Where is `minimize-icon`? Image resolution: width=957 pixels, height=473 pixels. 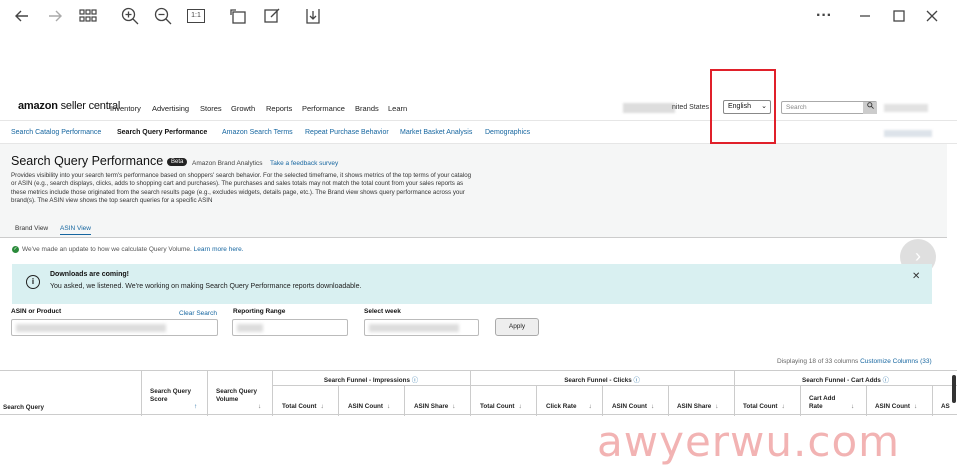 minimize-icon is located at coordinates (865, 16).